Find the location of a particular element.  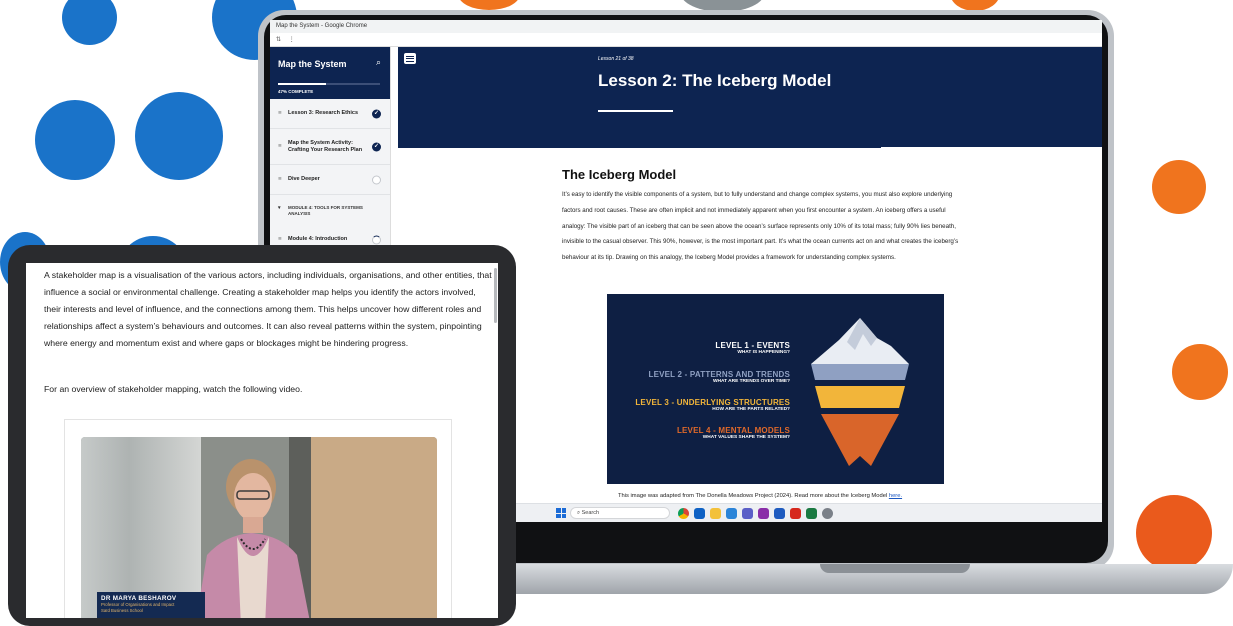

lesson-progress-line is located at coordinates (639, 147).